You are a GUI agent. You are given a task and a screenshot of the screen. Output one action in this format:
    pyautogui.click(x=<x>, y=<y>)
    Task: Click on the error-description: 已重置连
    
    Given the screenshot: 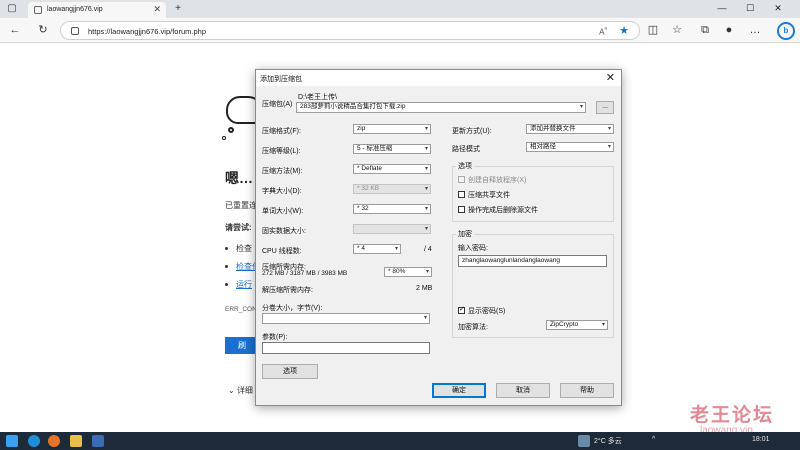 What is the action you would take?
    pyautogui.click(x=241, y=205)
    